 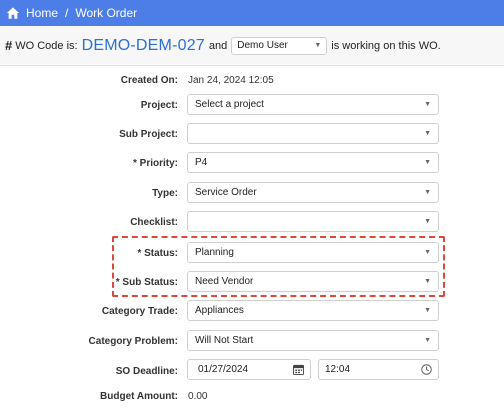 What do you see at coordinates (9, 45) in the screenshot?
I see `hash-icon: #` at bounding box center [9, 45].